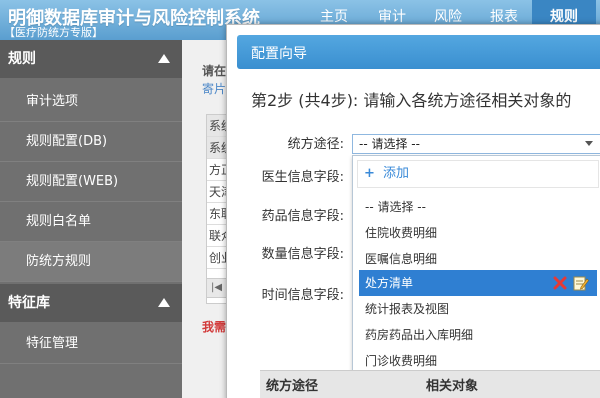 The width and height of the screenshot is (600, 398). Describe the element at coordinates (279, 54) in the screenshot. I see `dialog-title: 配置向导` at that location.